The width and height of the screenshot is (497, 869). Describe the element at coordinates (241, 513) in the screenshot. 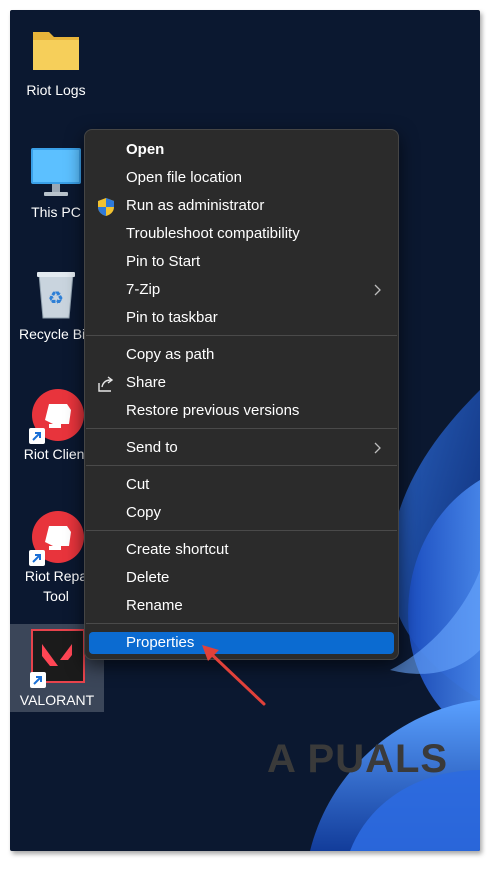

I see `menu-item-copy: Copy` at that location.